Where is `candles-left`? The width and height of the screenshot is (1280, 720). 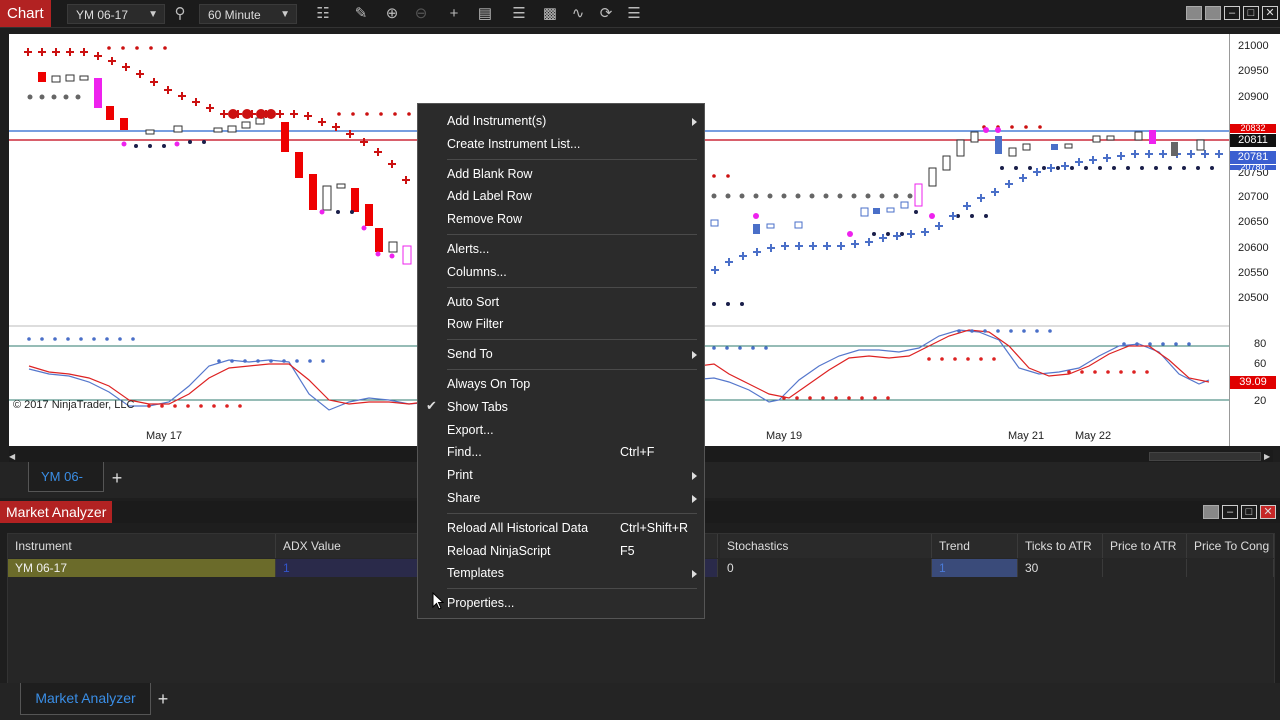 candles-left is located at coordinates (225, 168).